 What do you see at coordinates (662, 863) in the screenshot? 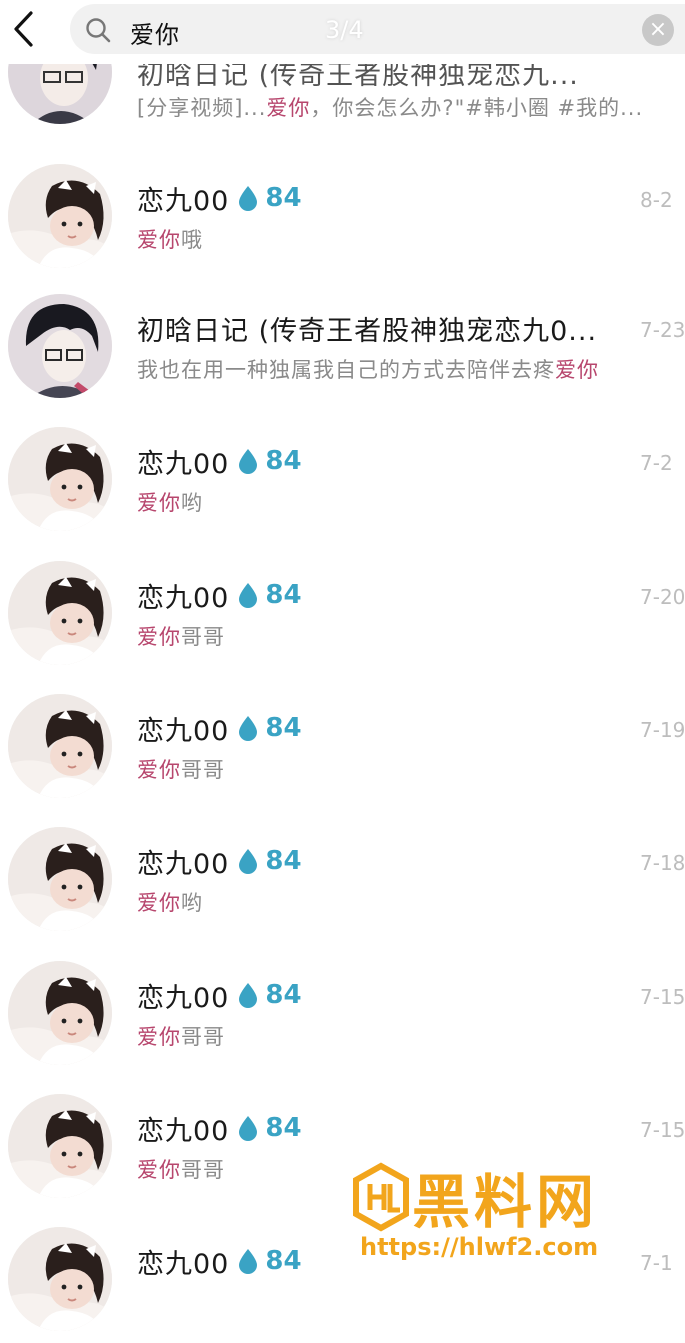
I see `result-time: 7-18` at bounding box center [662, 863].